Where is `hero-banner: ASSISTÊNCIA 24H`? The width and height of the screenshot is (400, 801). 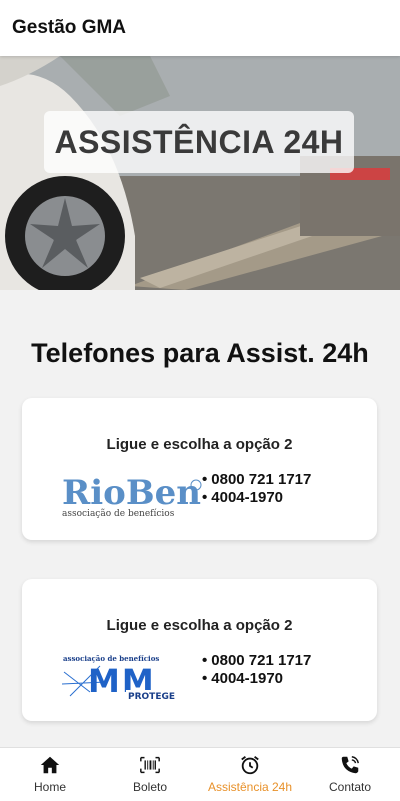
hero-banner: ASSISTÊNCIA 24H is located at coordinates (199, 142).